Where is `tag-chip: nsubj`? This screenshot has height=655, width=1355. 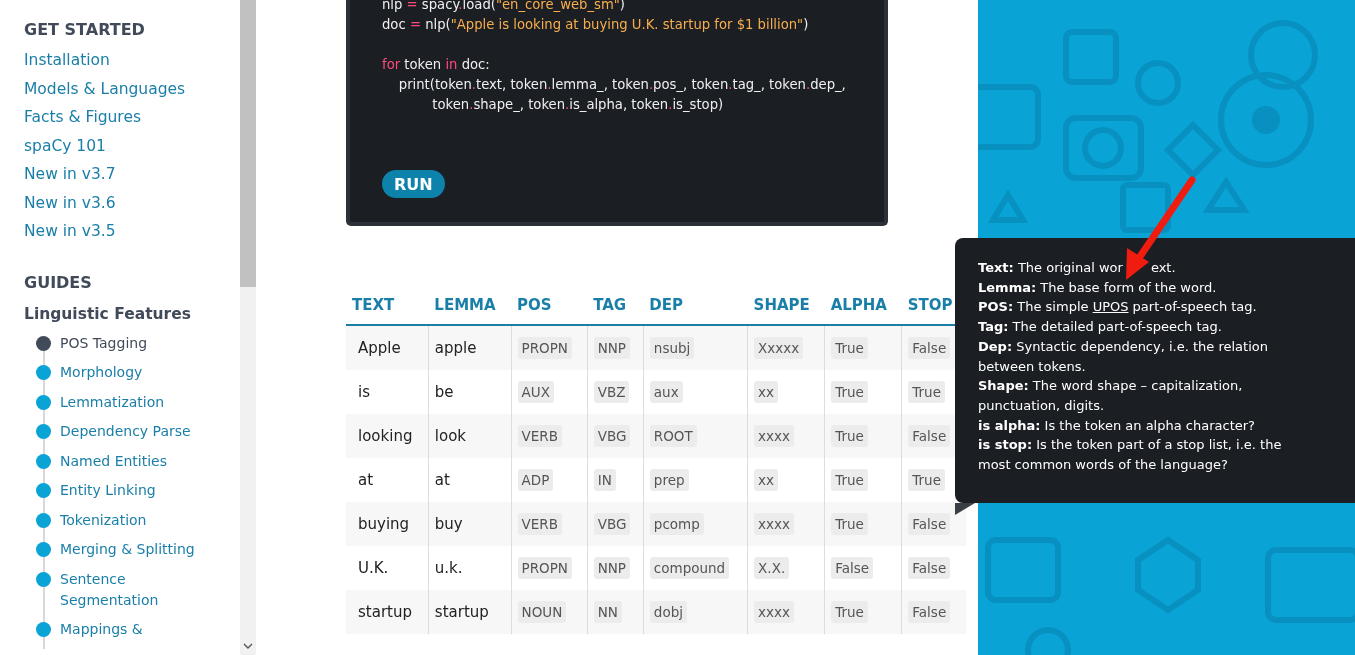
tag-chip: nsubj is located at coordinates (672, 348).